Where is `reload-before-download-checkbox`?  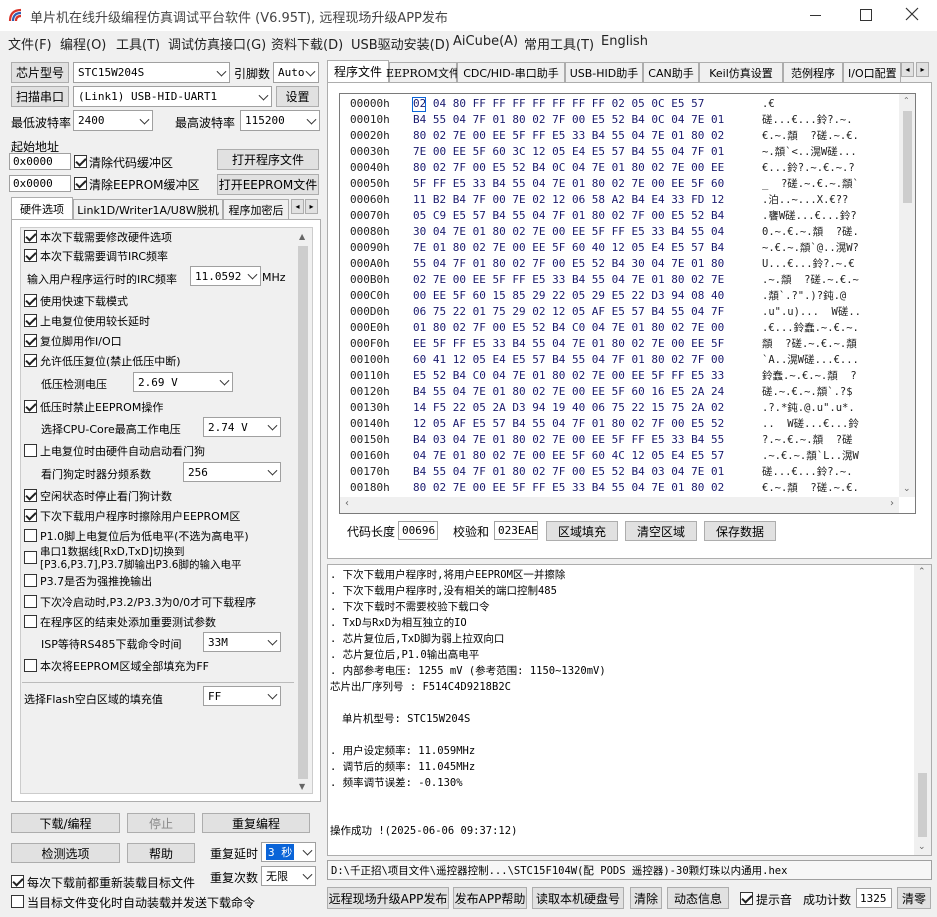
reload-before-download-checkbox is located at coordinates (17, 881).